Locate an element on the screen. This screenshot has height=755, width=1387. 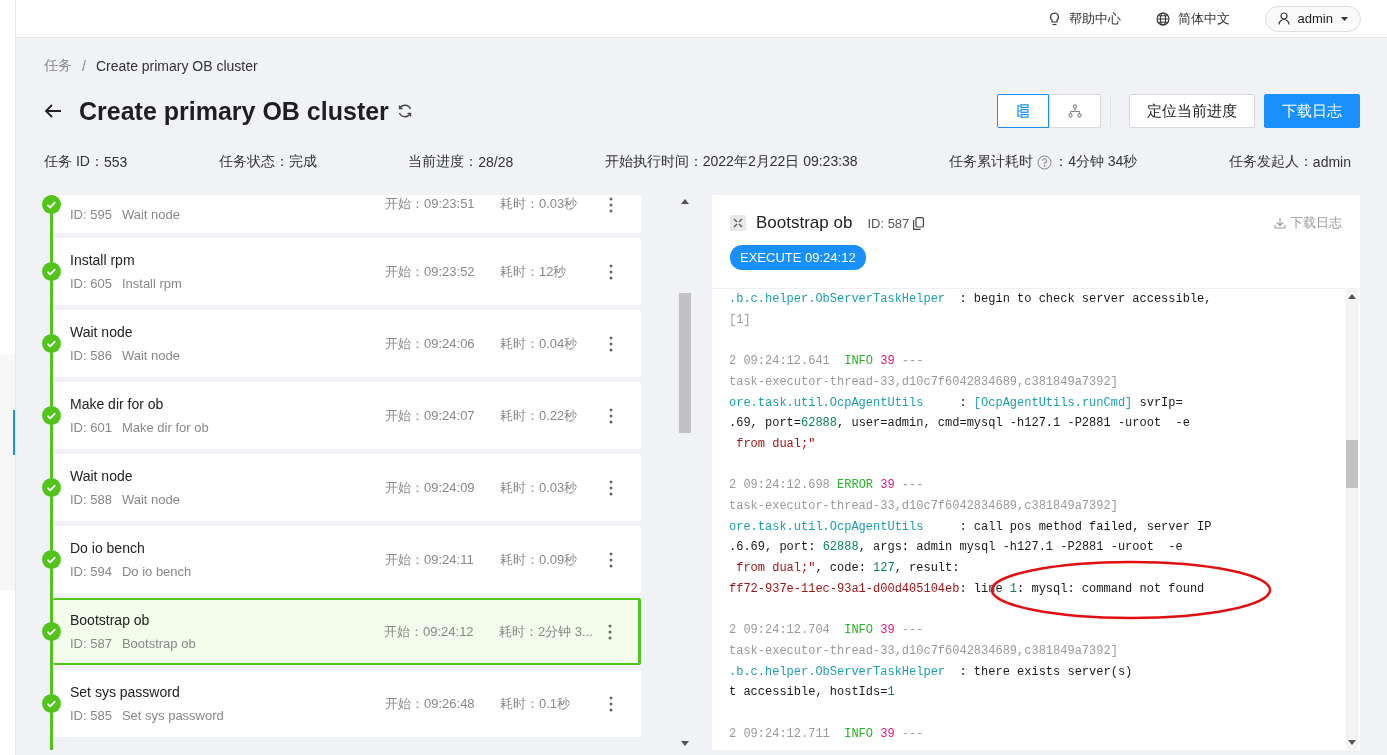
detail-title: Bootstrap ob is located at coordinates (804, 223).